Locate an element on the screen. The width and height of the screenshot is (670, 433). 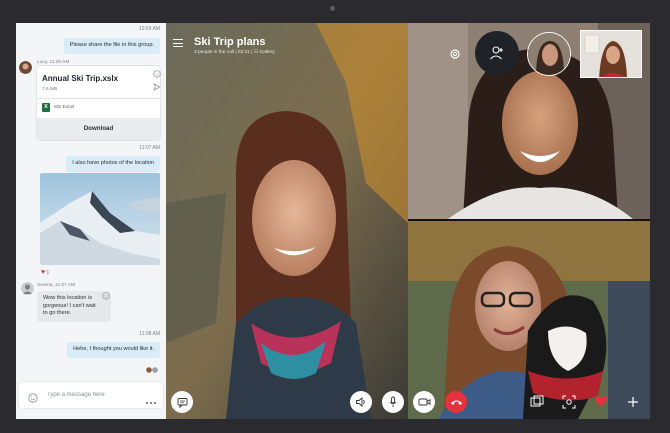
video-button is located at coordinates (424, 402).